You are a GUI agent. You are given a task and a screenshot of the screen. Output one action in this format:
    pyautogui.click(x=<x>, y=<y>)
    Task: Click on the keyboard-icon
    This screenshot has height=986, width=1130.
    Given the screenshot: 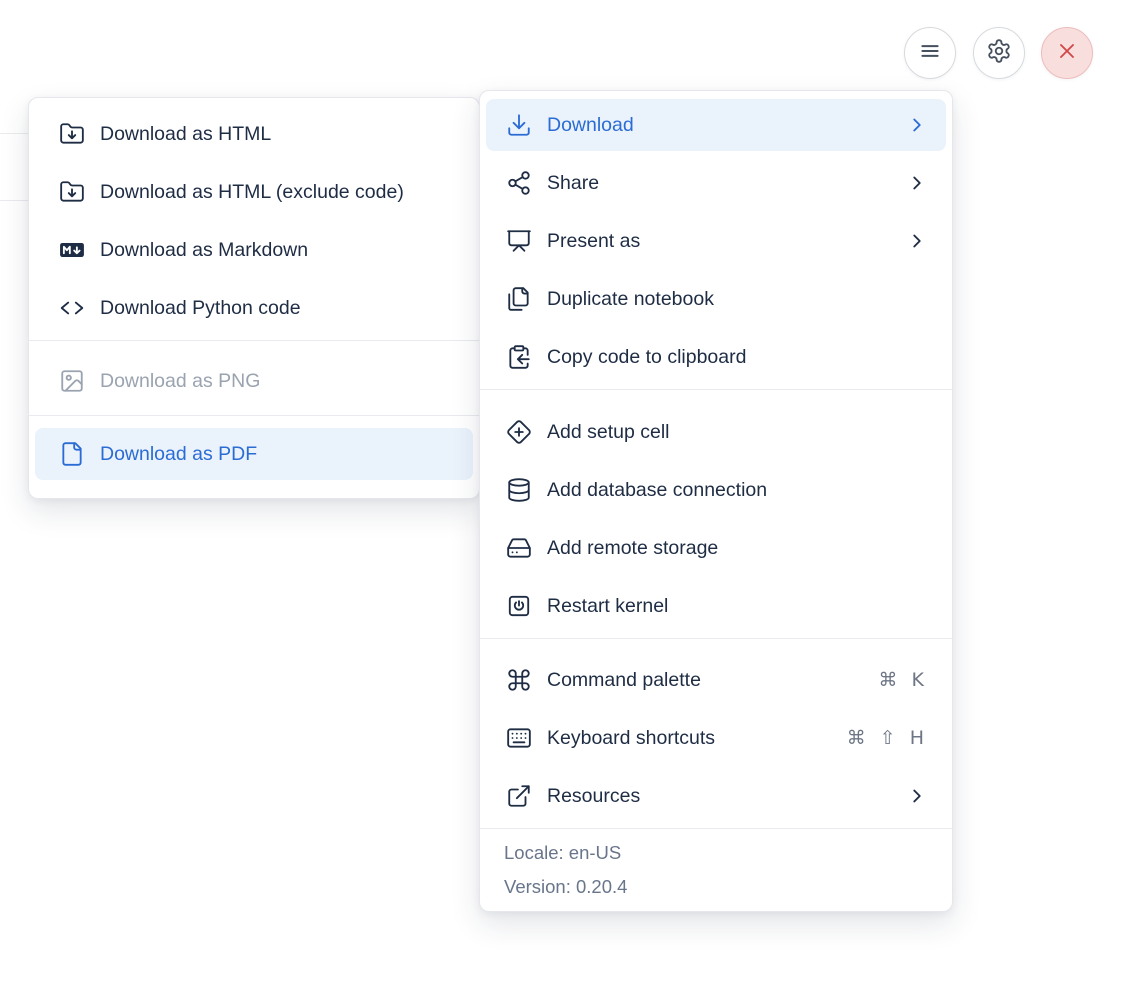 What is the action you would take?
    pyautogui.click(x=519, y=738)
    